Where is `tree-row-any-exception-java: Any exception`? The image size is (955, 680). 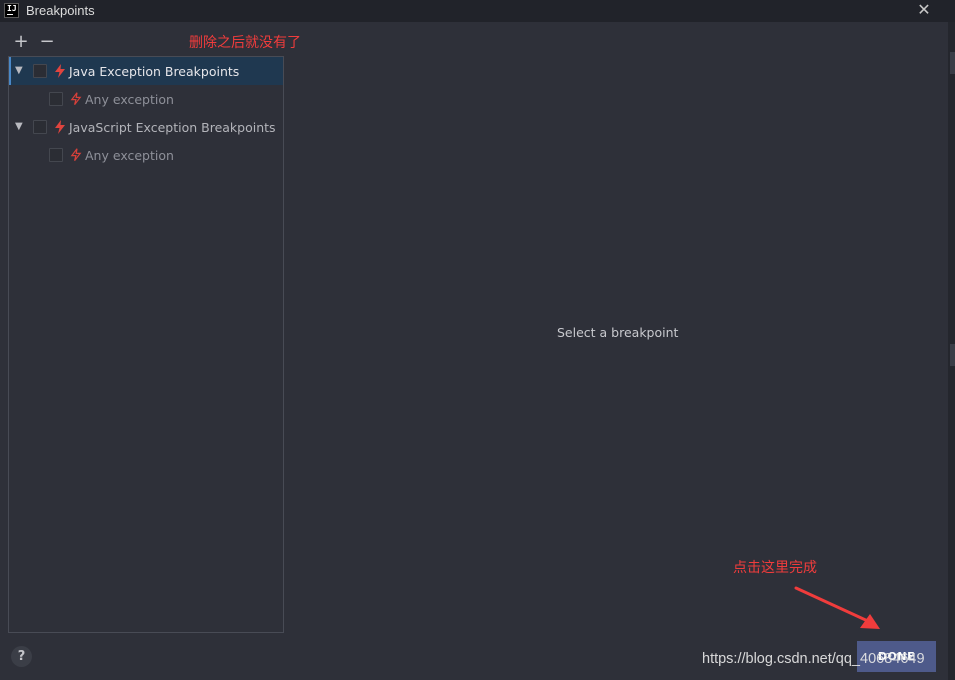
tree-row-any-exception-java: Any exception is located at coordinates (146, 99).